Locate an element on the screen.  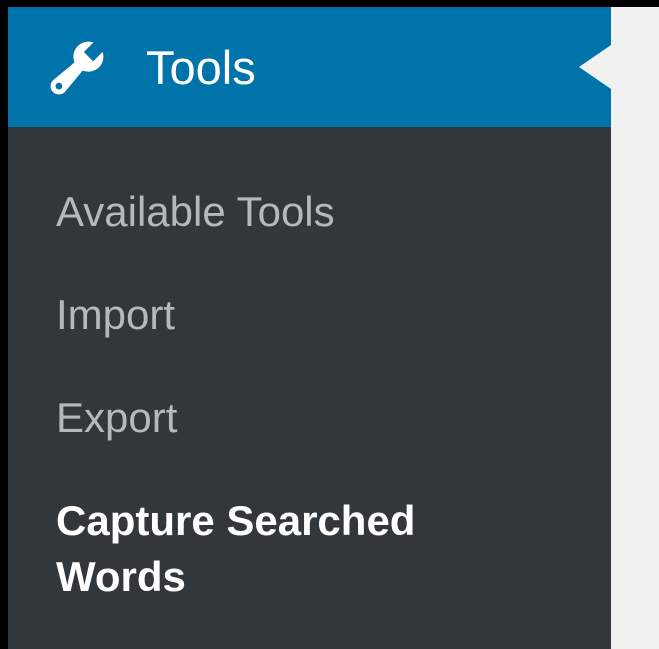
current-menu-arrow is located at coordinates (595, 67).